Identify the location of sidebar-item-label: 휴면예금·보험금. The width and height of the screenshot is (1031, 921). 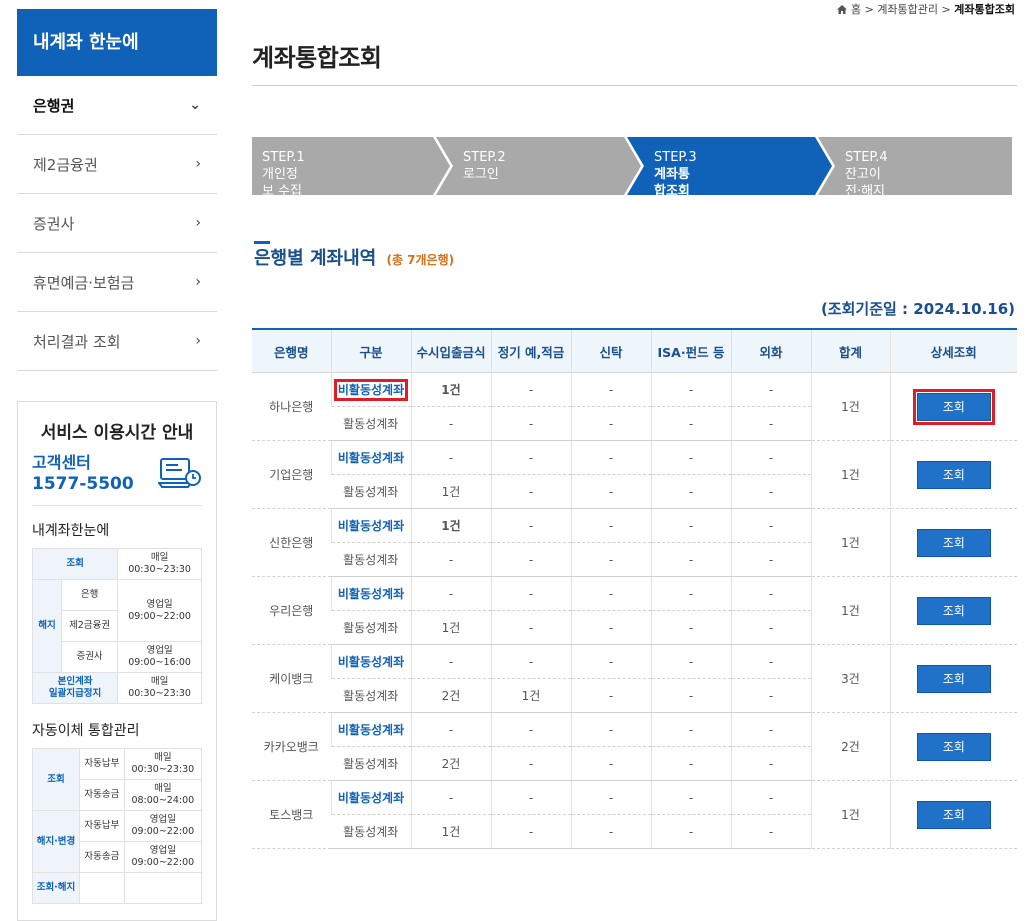
(84, 282).